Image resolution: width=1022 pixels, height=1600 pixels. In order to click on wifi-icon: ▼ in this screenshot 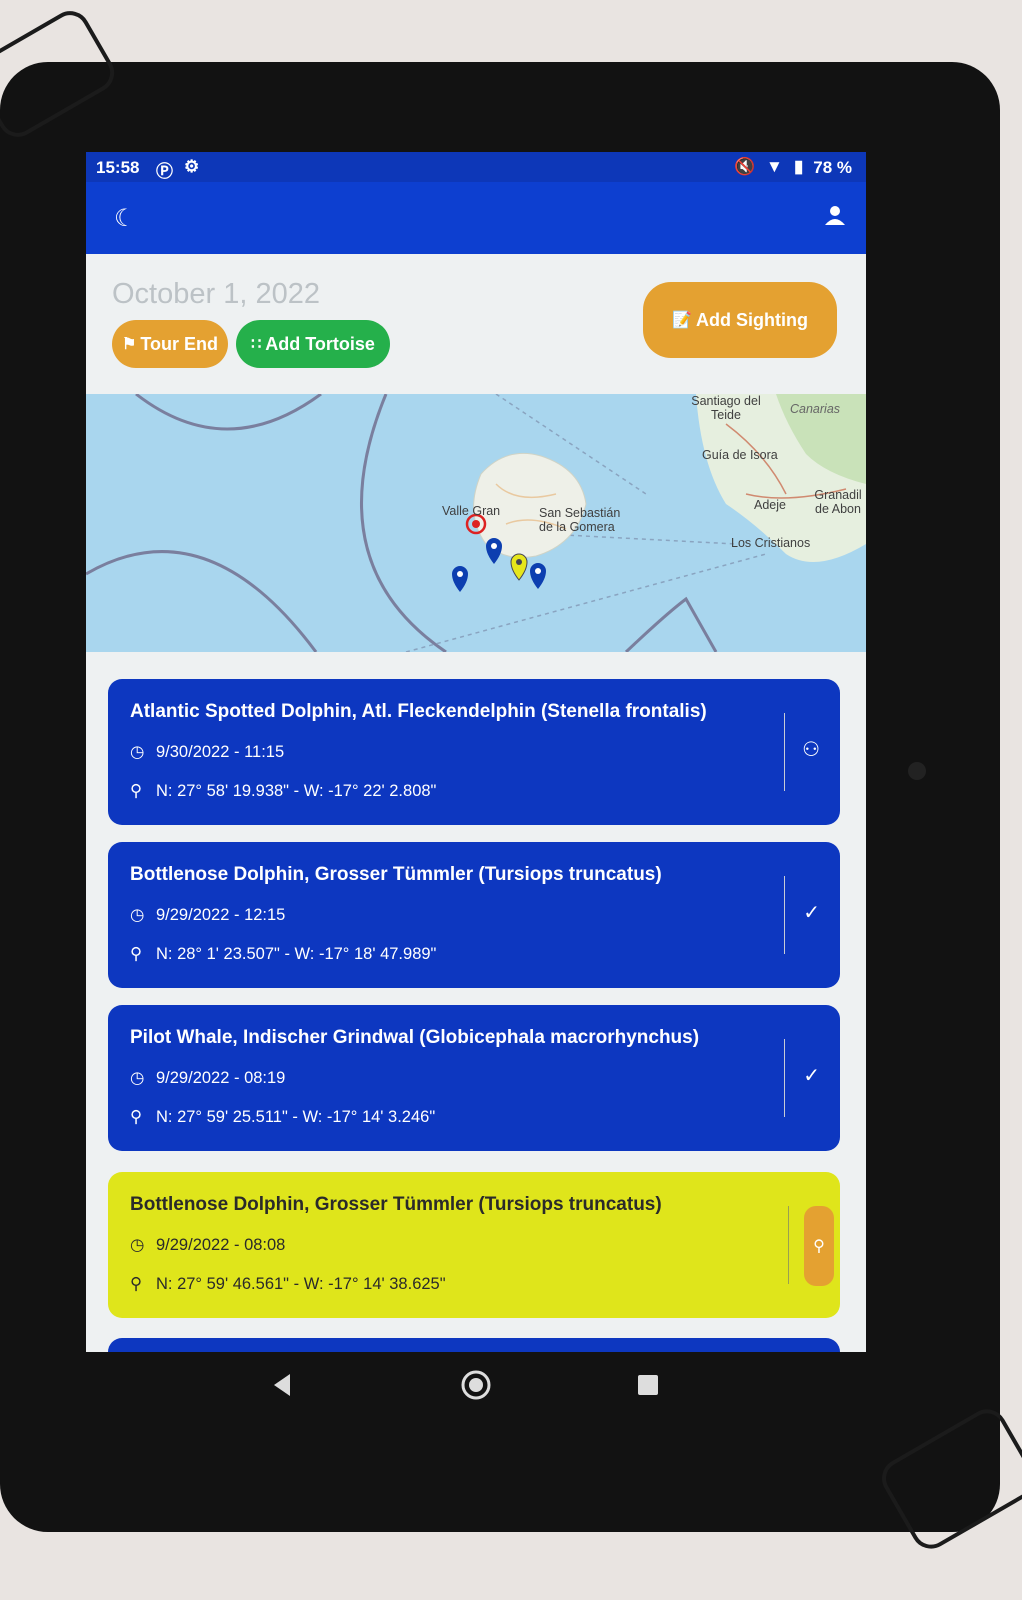, I will do `click(774, 166)`.